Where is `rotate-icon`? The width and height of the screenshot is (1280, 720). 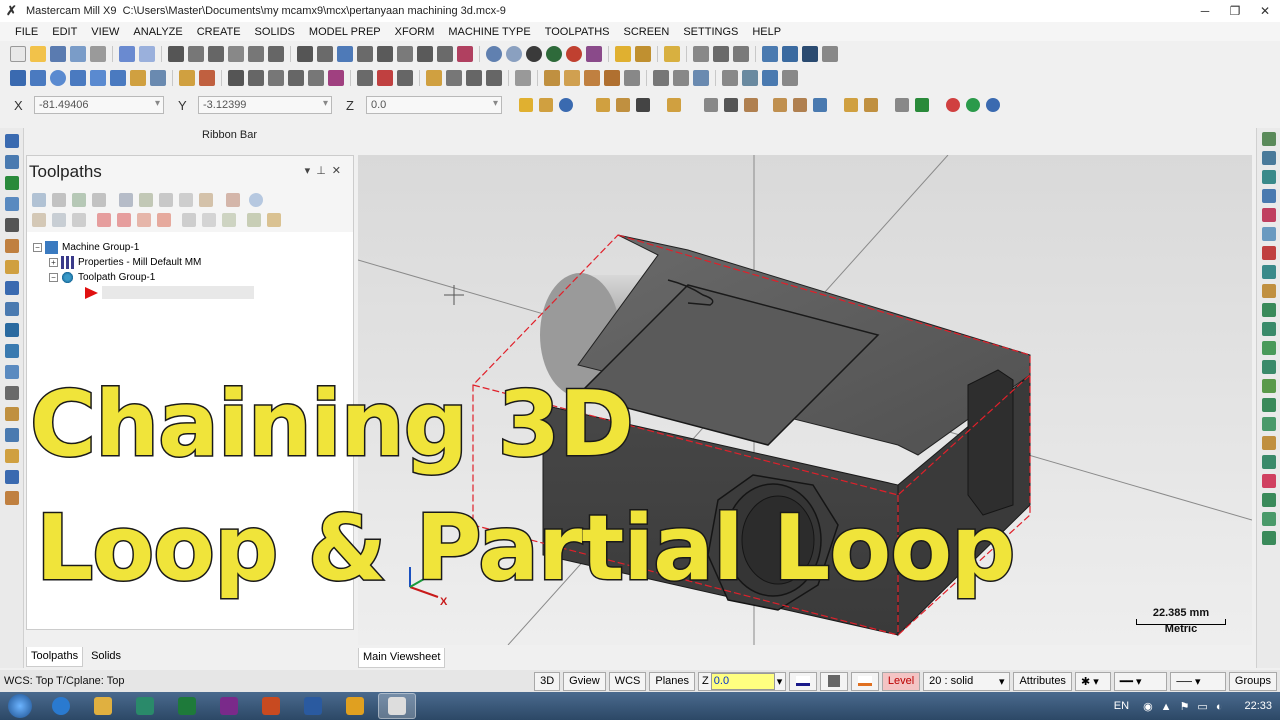 rotate-icon is located at coordinates (305, 54).